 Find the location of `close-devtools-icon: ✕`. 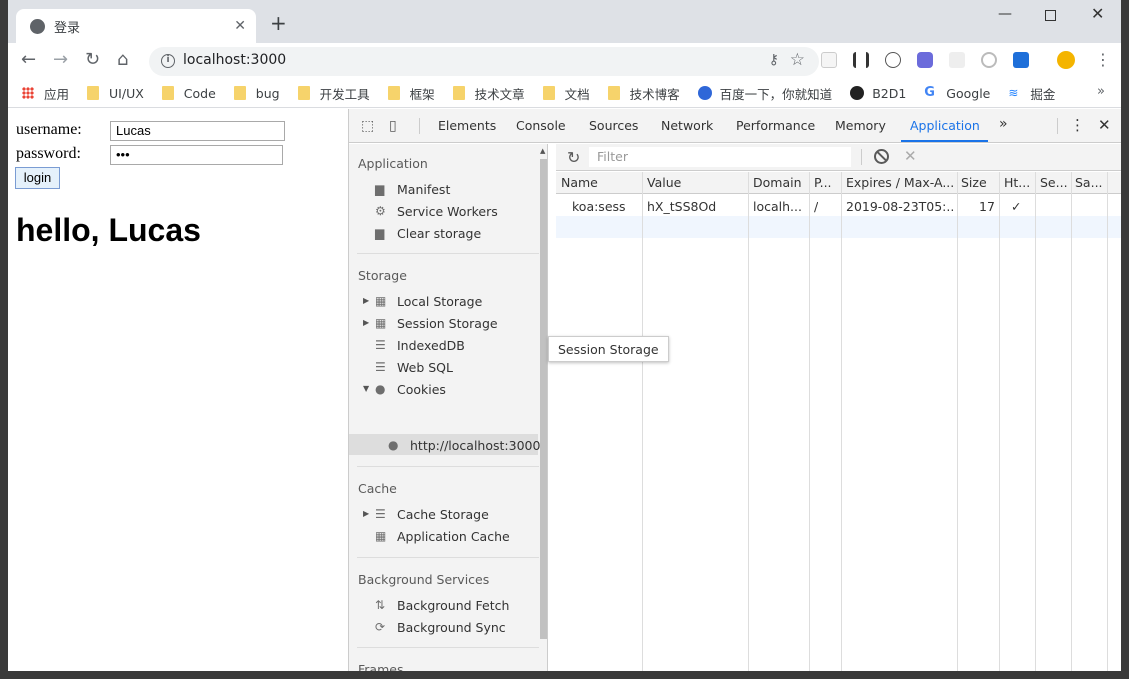

close-devtools-icon: ✕ is located at coordinates (1104, 125).